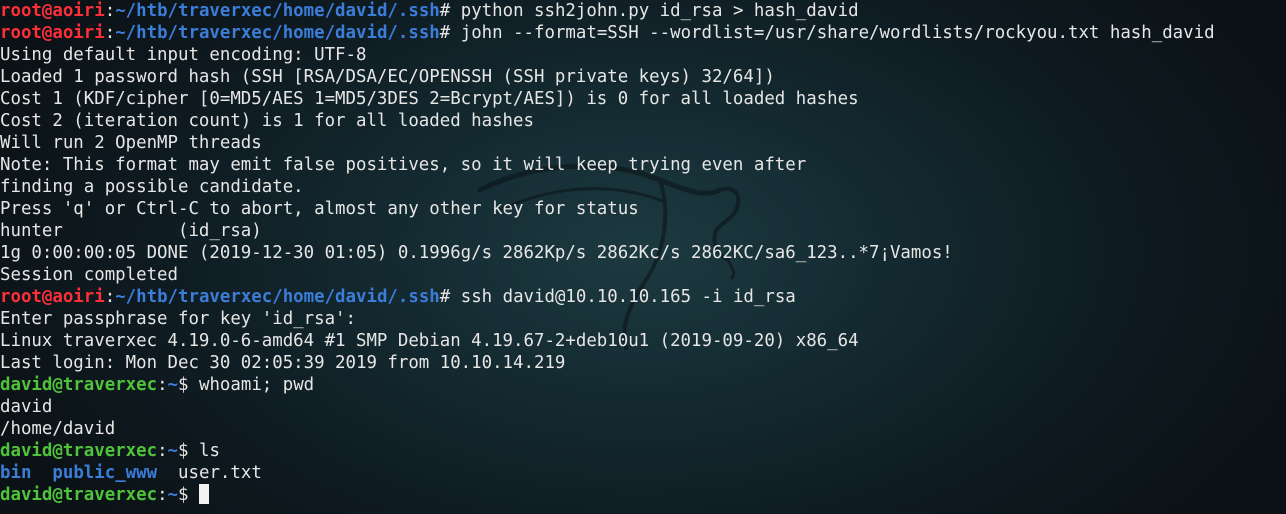 This screenshot has height=514, width=1286. Describe the element at coordinates (220, 473) in the screenshot. I see `file-entry: user.txt` at that location.